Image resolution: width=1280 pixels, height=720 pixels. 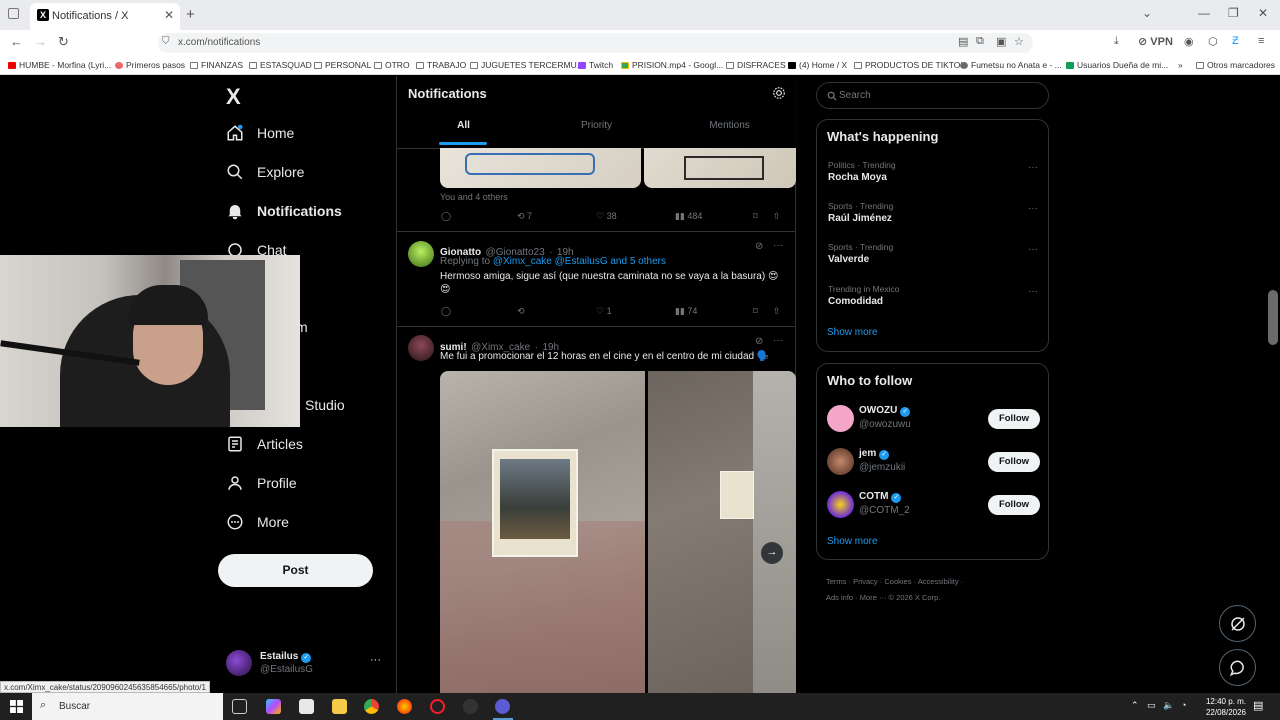 I want to click on reply-icon: ◯, so click(x=446, y=216).